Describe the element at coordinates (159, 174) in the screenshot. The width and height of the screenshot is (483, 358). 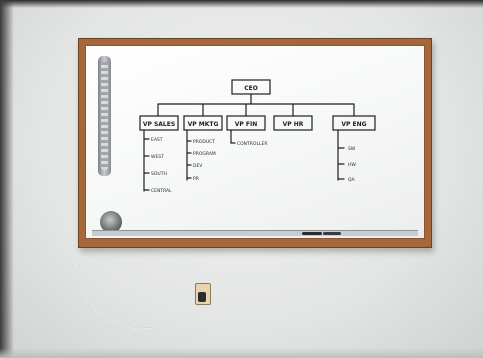
I see `sub-item: SOUTH` at that location.